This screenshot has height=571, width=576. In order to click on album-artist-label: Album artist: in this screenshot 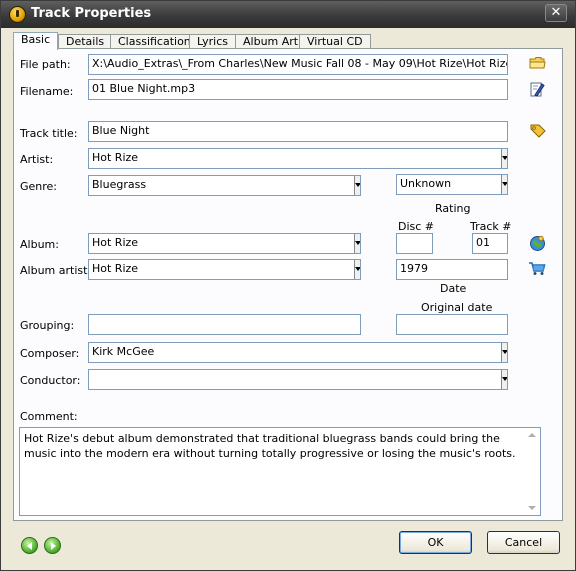, I will do `click(56, 270)`.